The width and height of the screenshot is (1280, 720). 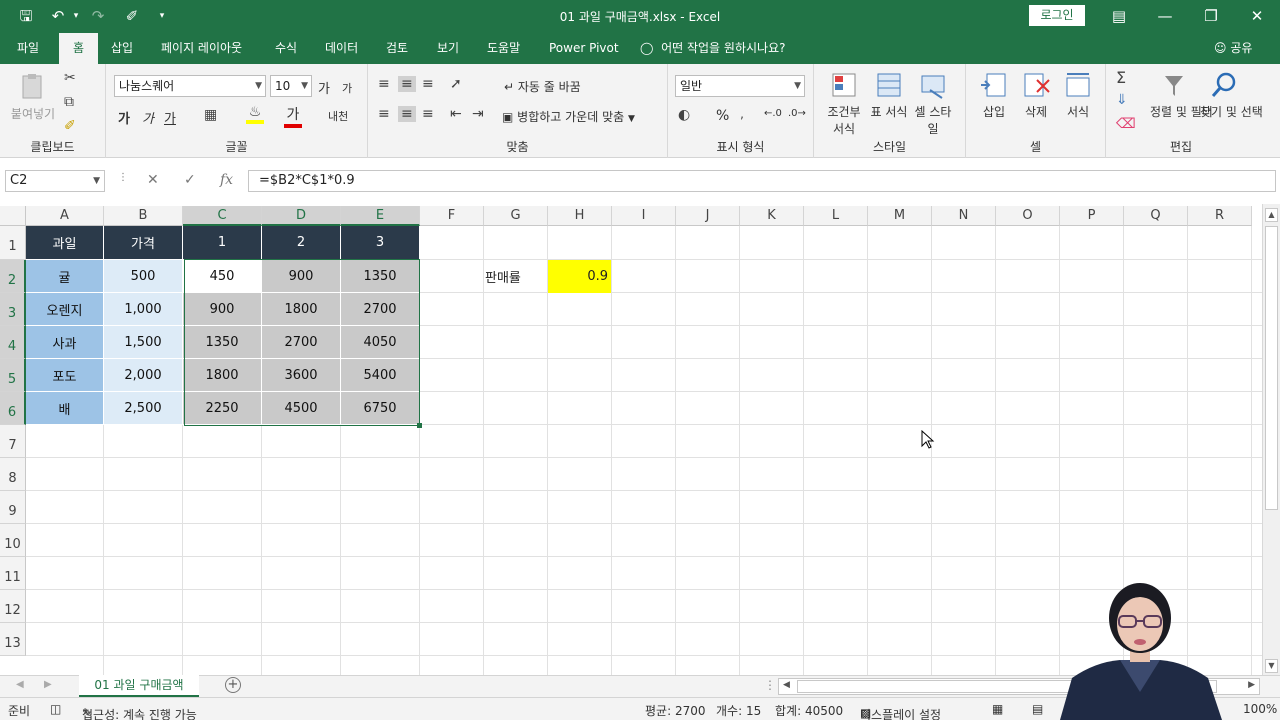 I want to click on customize-qat-icon: ▾, so click(x=162, y=16).